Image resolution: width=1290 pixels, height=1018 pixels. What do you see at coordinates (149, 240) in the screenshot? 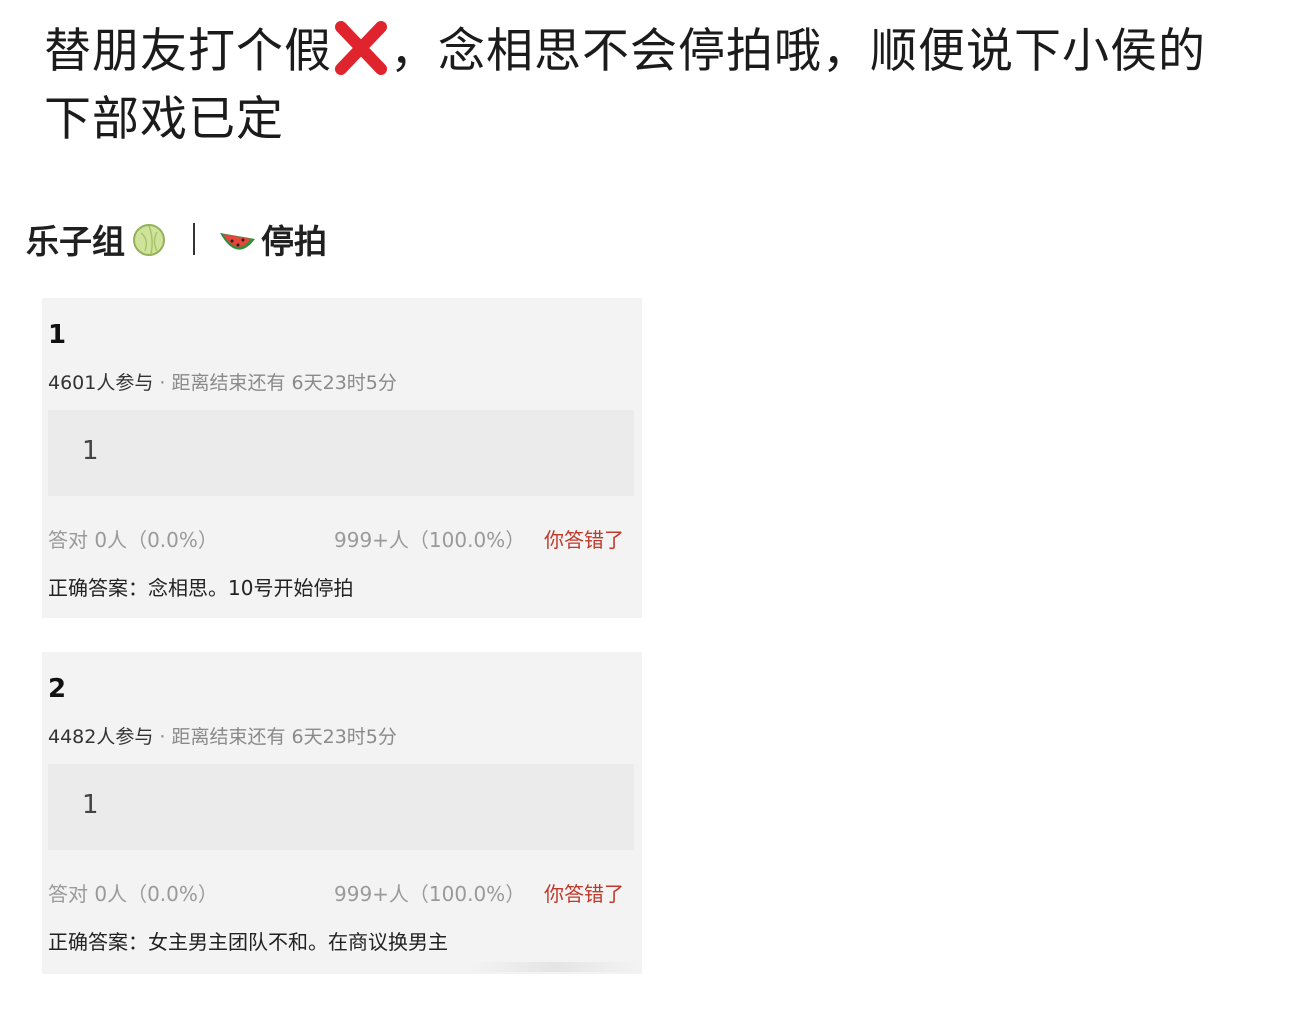
I see `melon-icon` at bounding box center [149, 240].